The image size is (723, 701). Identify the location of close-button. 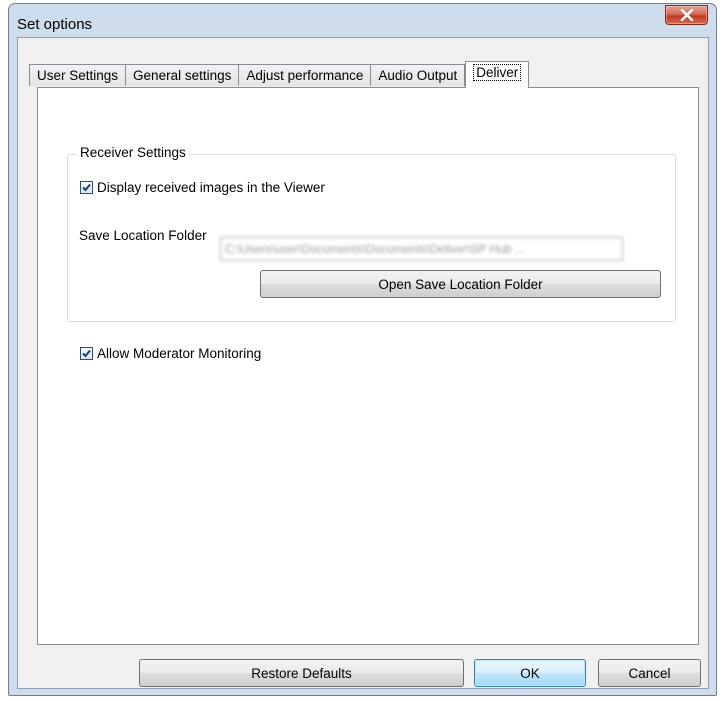
(686, 15).